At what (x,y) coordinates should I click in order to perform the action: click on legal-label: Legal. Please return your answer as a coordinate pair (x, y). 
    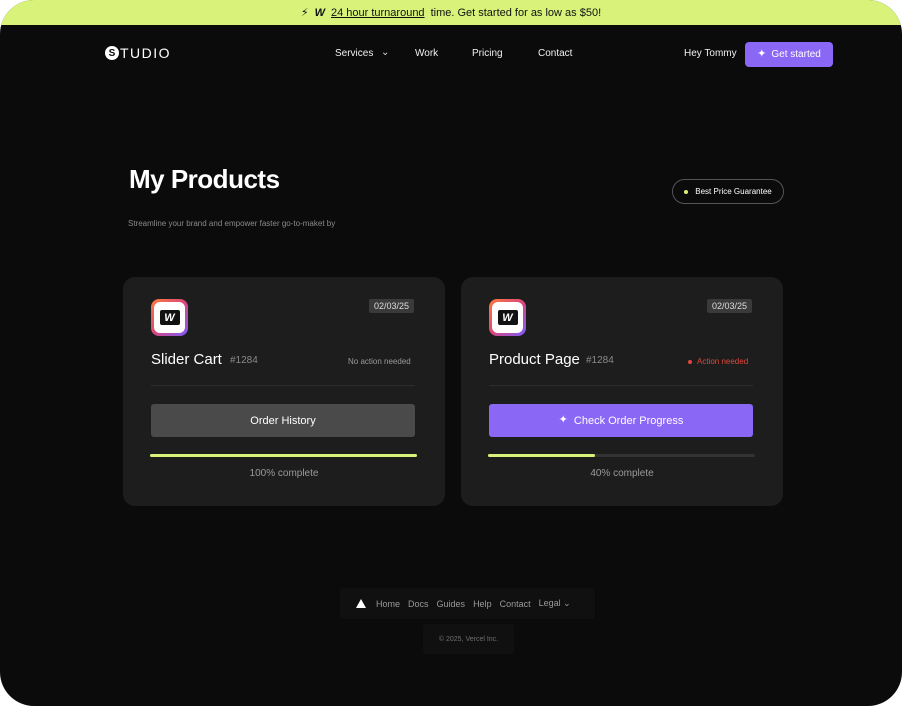
    Looking at the image, I should click on (549, 603).